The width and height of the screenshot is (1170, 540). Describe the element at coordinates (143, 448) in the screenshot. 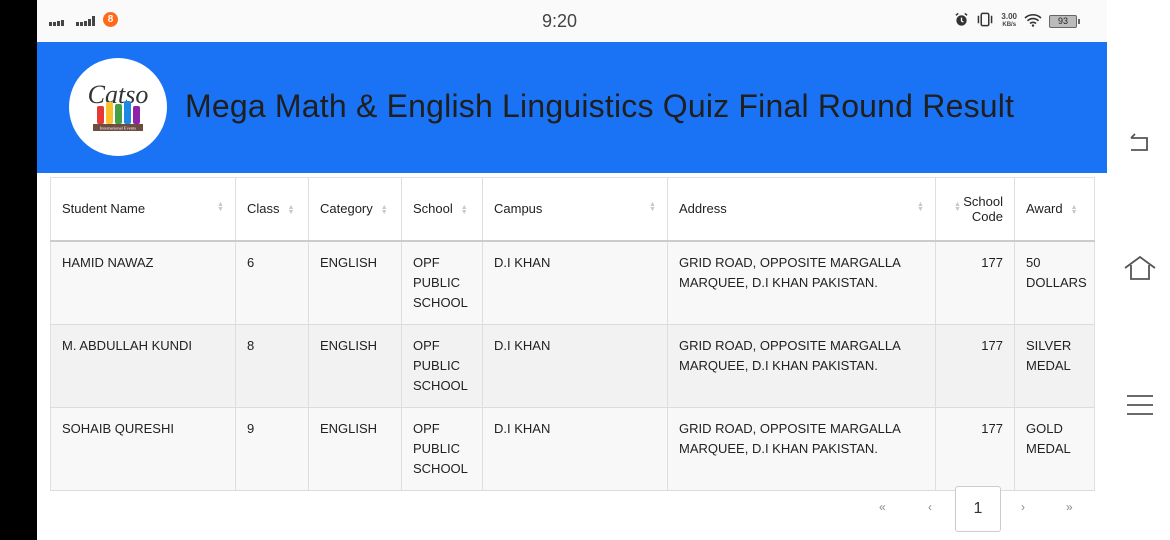

I see `cell-student-name: SOHAIB QURESHI` at that location.